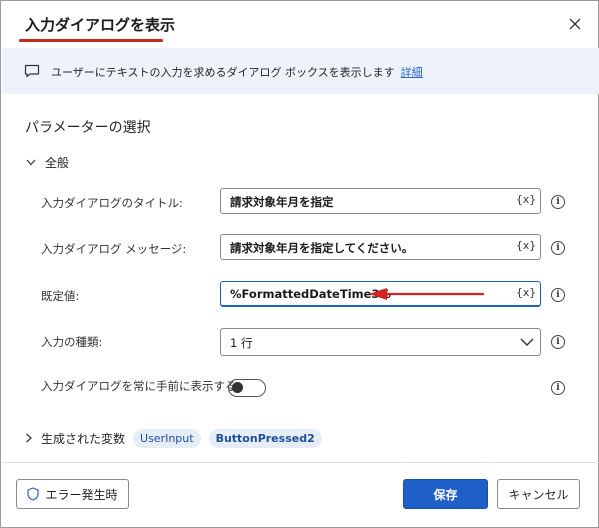 This screenshot has width=599, height=528. Describe the element at coordinates (380, 342) in the screenshot. I see `input-type-select: 1 行` at that location.